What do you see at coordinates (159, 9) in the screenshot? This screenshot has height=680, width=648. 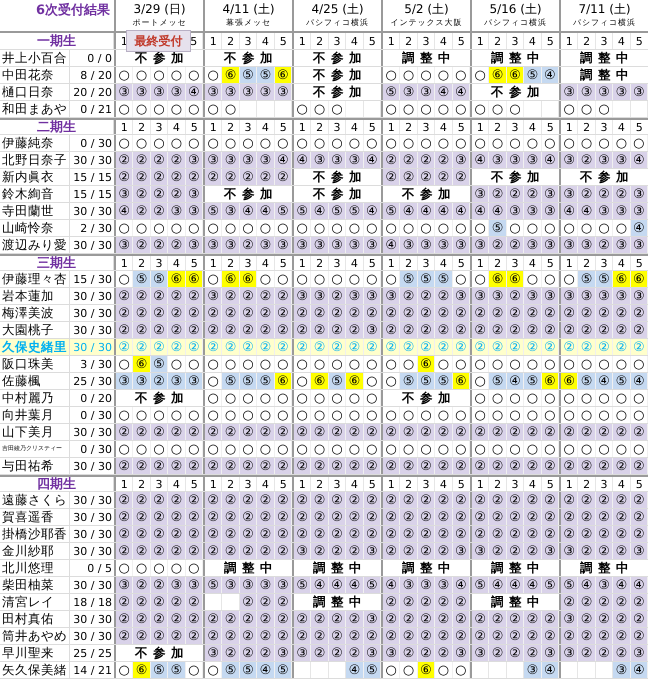 I see `date-label: 3/29 (日)` at bounding box center [159, 9].